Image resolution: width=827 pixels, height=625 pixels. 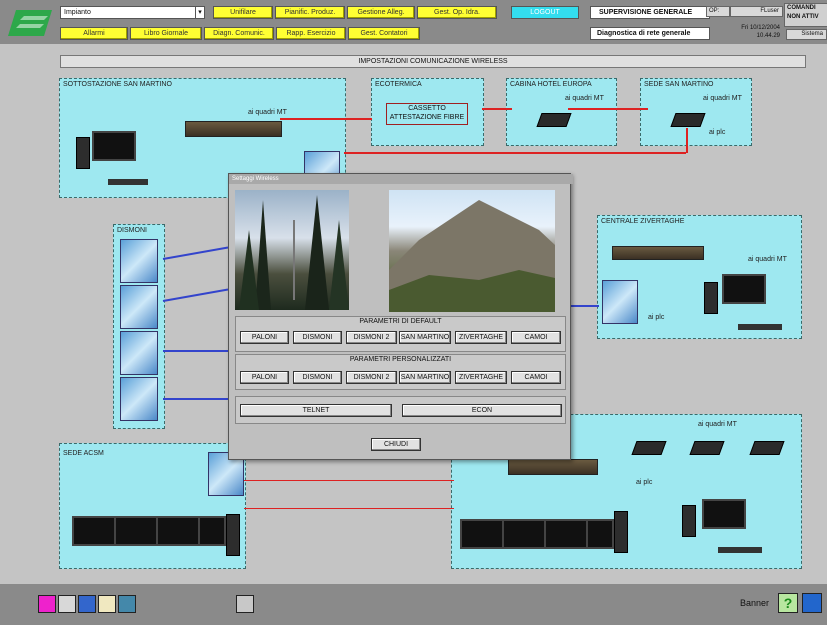 What do you see at coordinates (294, 252) in the screenshot?
I see `trees-icon` at bounding box center [294, 252].